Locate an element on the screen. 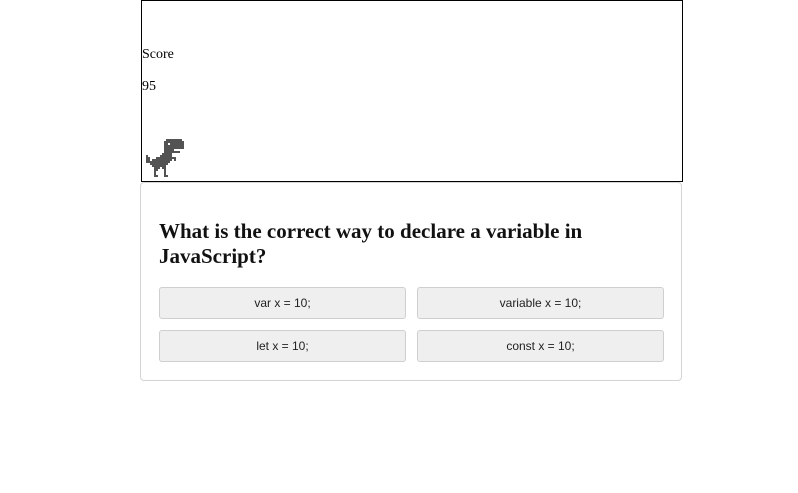 The width and height of the screenshot is (798, 493). answer-button-variable: variable x = 10; is located at coordinates (540, 303).